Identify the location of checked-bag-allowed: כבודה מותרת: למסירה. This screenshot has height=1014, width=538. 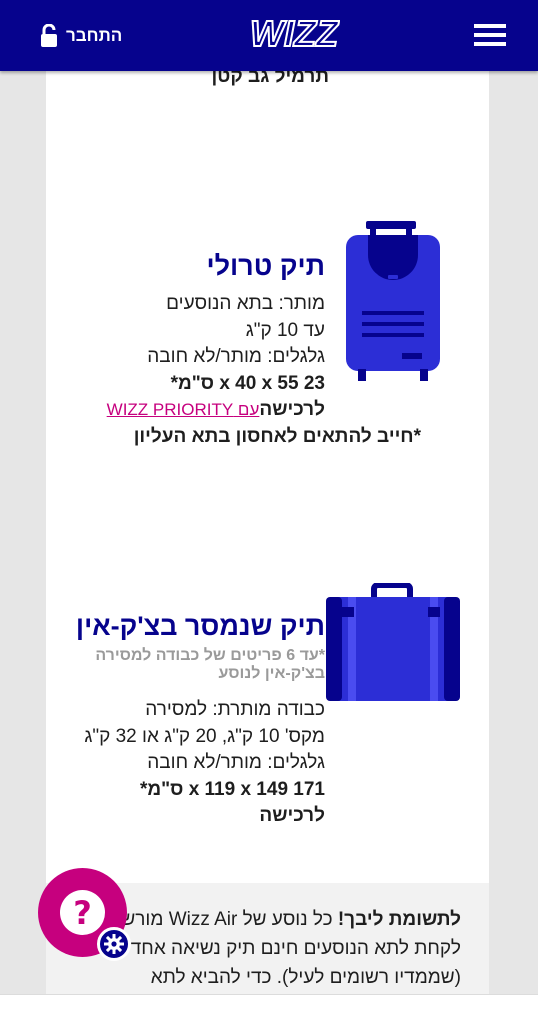
(235, 709).